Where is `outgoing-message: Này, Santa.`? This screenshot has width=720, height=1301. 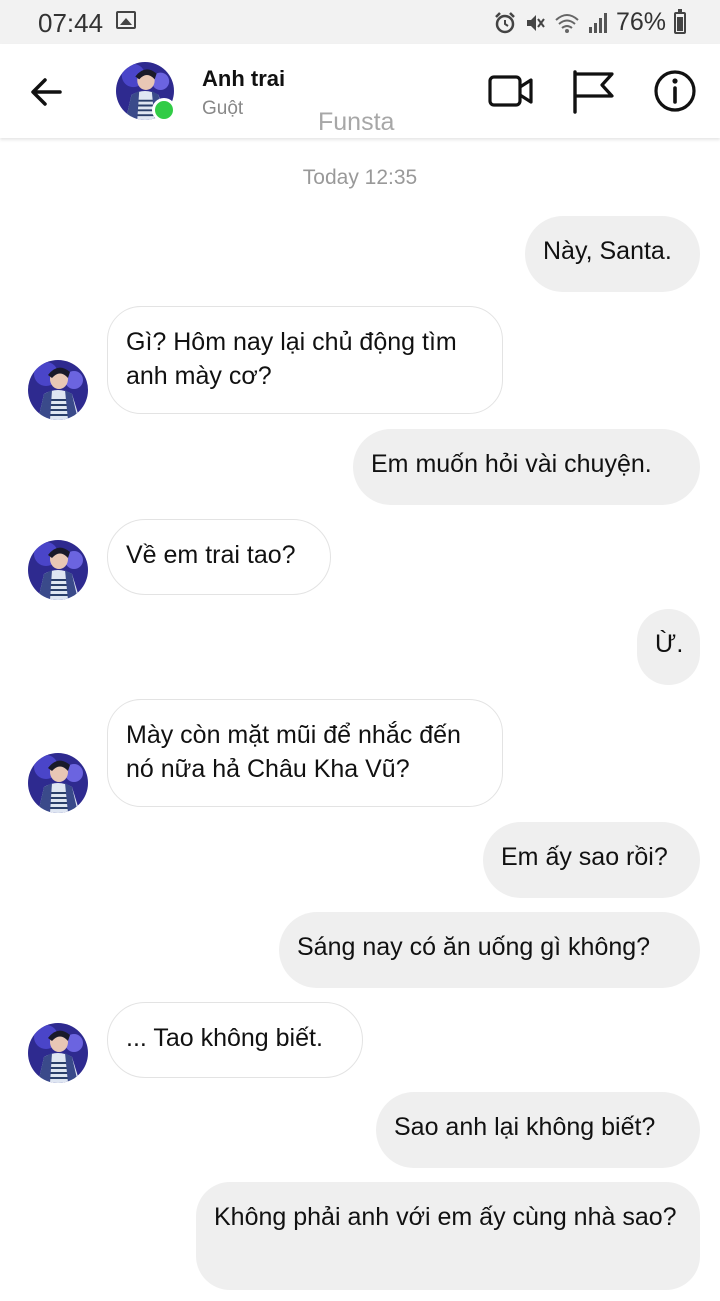 outgoing-message: Này, Santa. is located at coordinates (612, 254).